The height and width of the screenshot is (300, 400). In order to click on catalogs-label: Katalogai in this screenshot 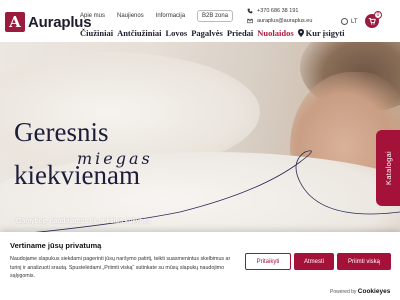, I will do `click(388, 168)`.